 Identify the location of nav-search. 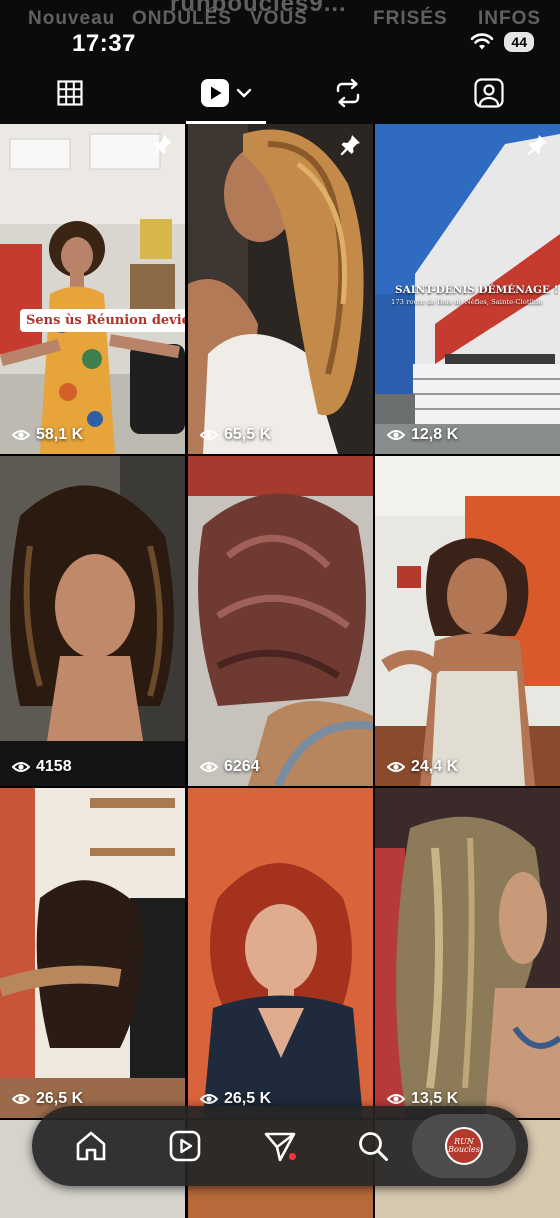
(373, 1146).